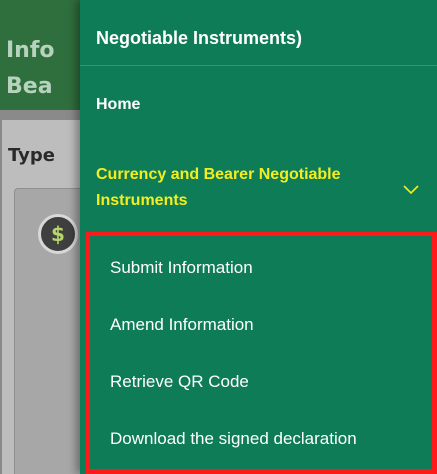  Describe the element at coordinates (58, 234) in the screenshot. I see `money-bag-icon` at that location.